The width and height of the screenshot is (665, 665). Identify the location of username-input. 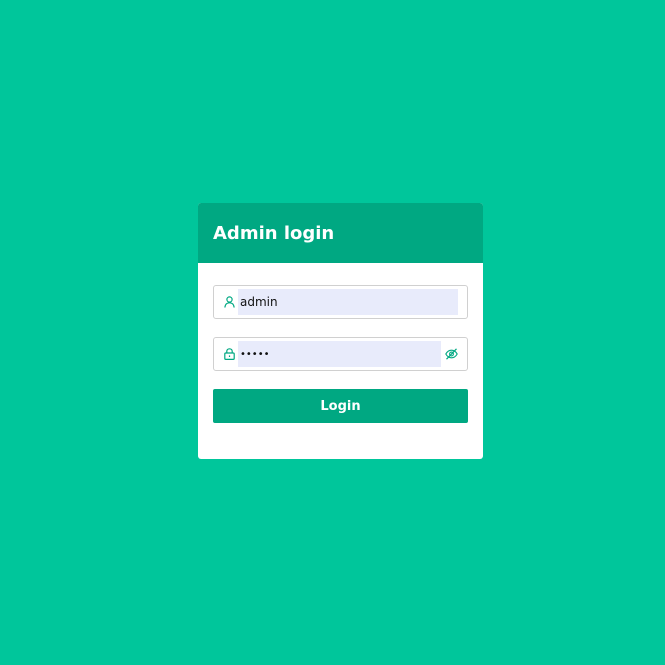
(348, 302).